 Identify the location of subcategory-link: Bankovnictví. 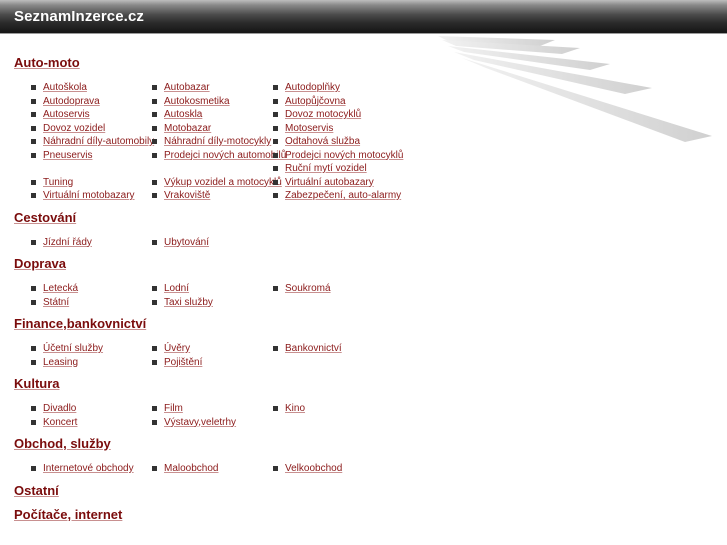
(313, 348).